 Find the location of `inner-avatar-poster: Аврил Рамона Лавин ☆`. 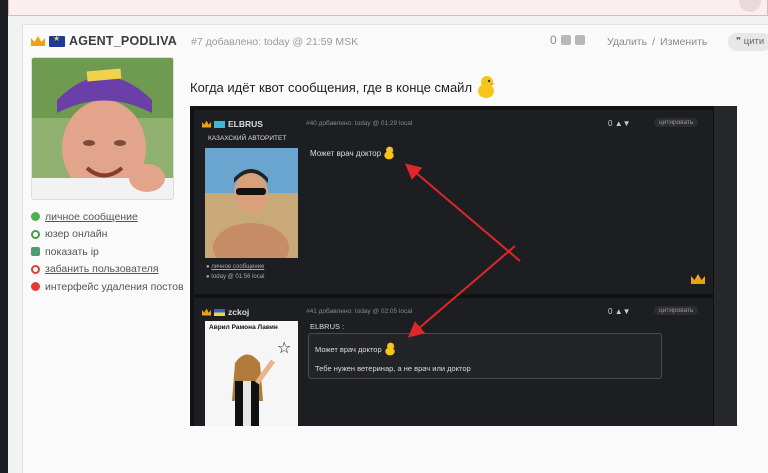

inner-avatar-poster: Аврил Рамона Лавин ☆ is located at coordinates (251, 373).